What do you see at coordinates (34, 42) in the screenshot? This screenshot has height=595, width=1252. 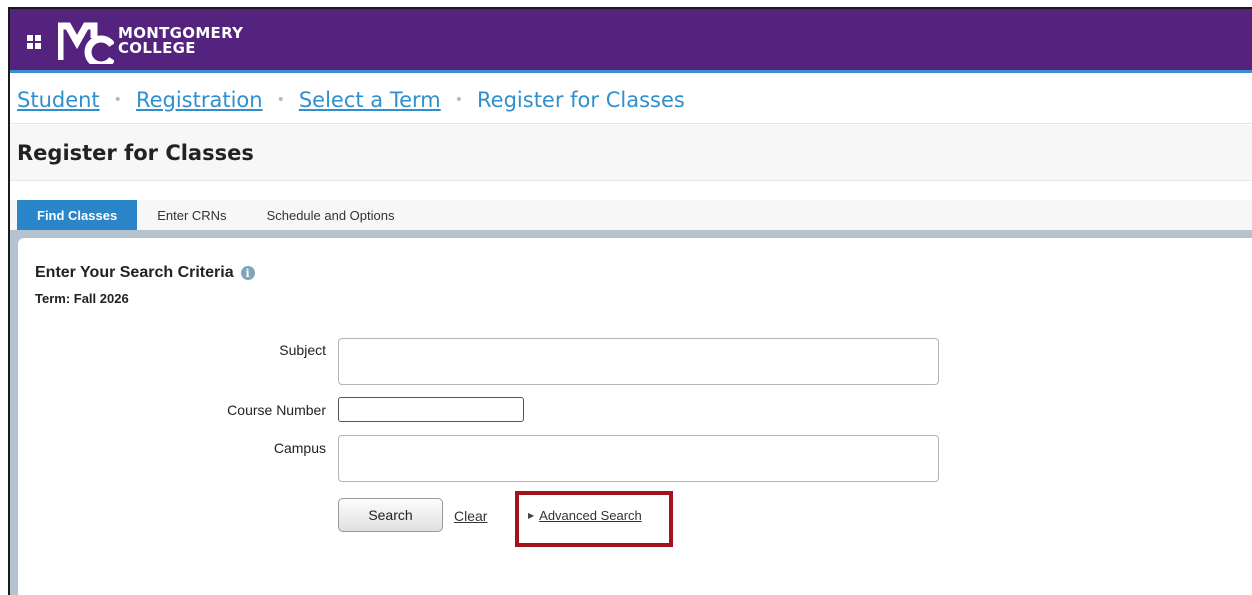 I see `grid-apps-icon` at bounding box center [34, 42].